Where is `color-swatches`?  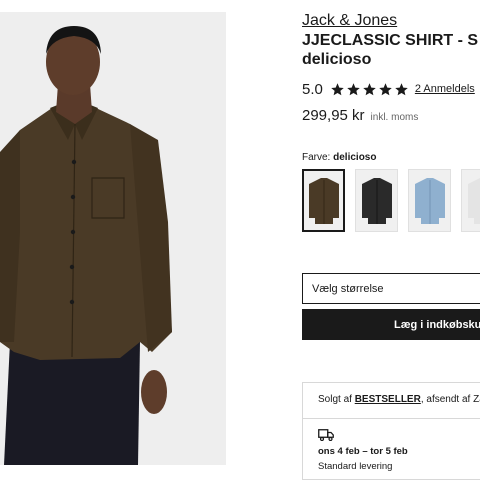
color-swatches is located at coordinates (391, 200).